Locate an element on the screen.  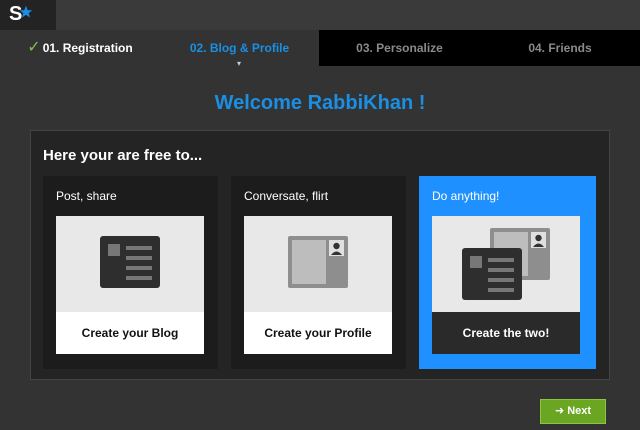
app-logo: S is located at coordinates (28, 15).